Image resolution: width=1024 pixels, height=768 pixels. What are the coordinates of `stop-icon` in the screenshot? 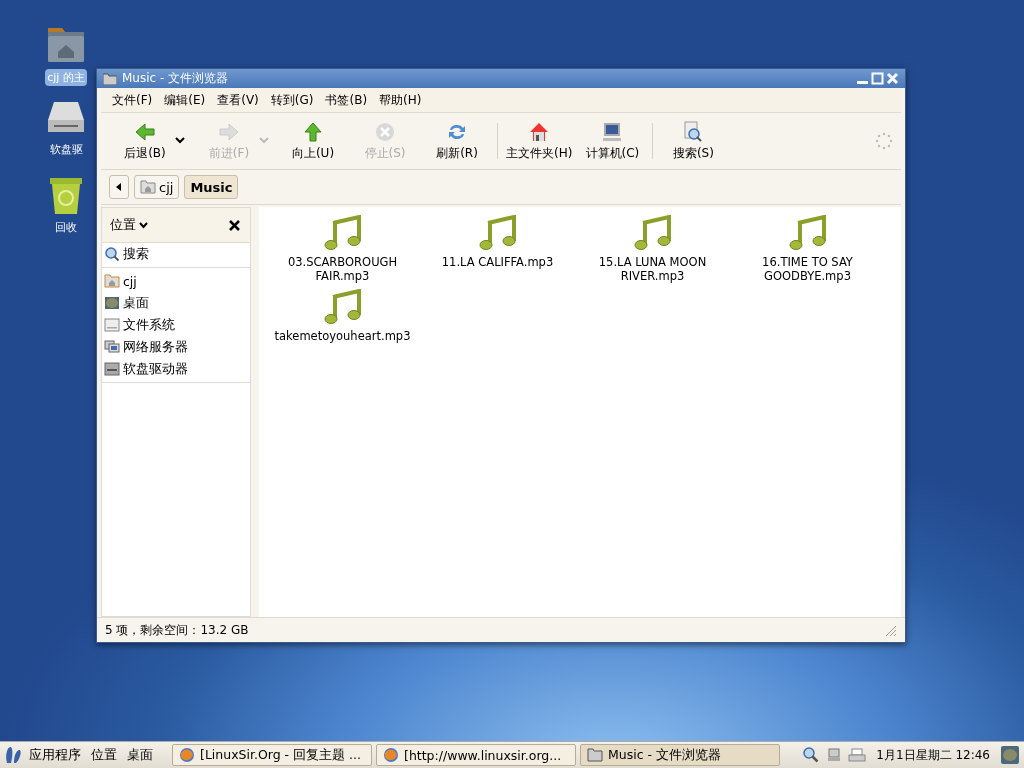 It's located at (385, 131).